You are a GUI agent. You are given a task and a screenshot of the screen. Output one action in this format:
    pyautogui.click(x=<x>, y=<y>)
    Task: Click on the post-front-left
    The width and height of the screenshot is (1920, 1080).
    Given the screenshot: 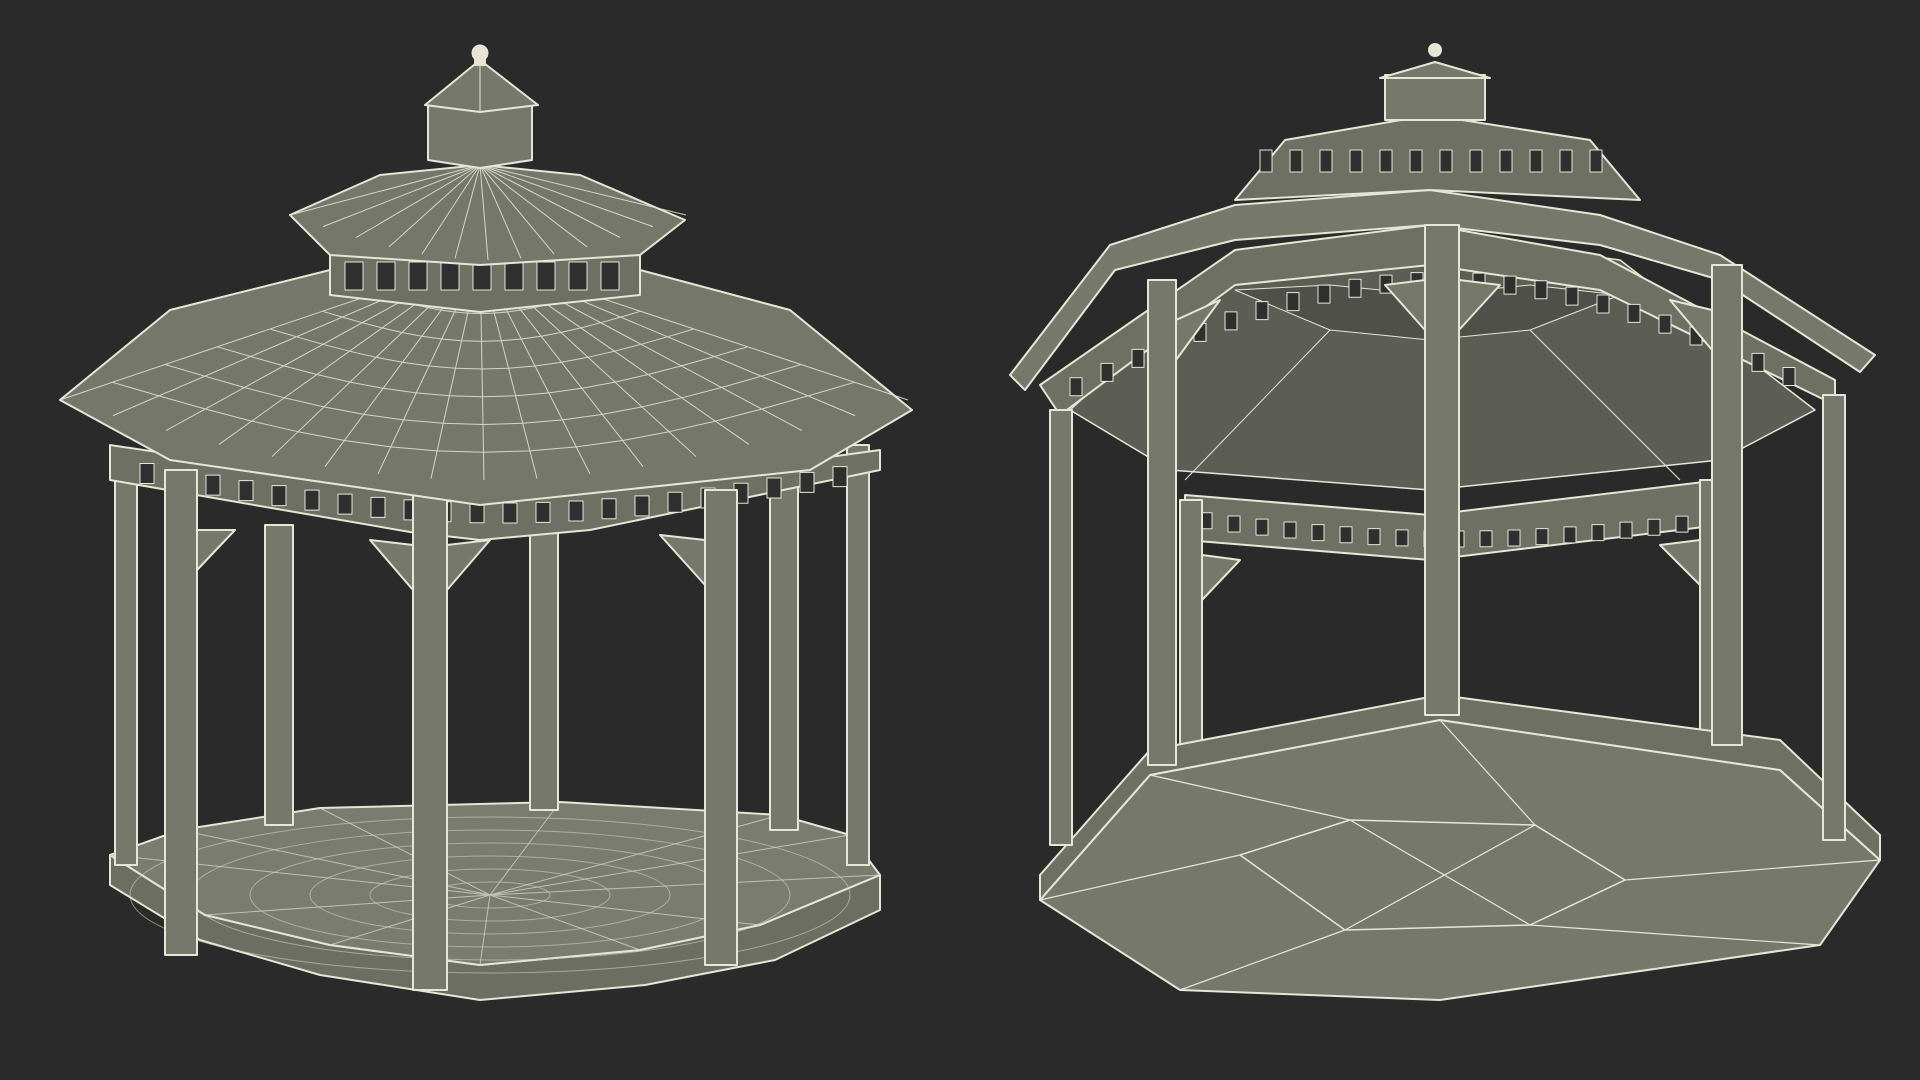 What is the action you would take?
    pyautogui.click(x=181, y=712)
    